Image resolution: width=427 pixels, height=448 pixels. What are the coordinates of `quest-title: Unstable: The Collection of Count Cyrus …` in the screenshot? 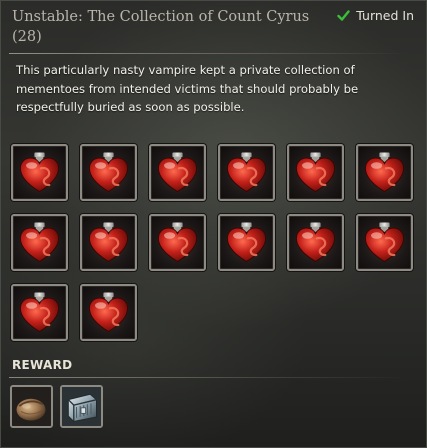 It's located at (161, 27).